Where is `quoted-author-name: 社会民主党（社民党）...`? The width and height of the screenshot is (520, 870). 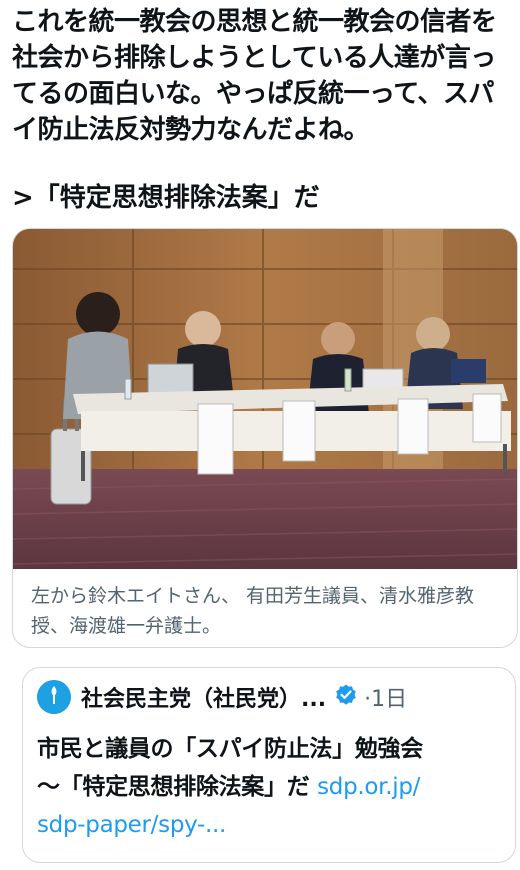
quoted-author-name: 社会民主党（社民党）... is located at coordinates (203, 697).